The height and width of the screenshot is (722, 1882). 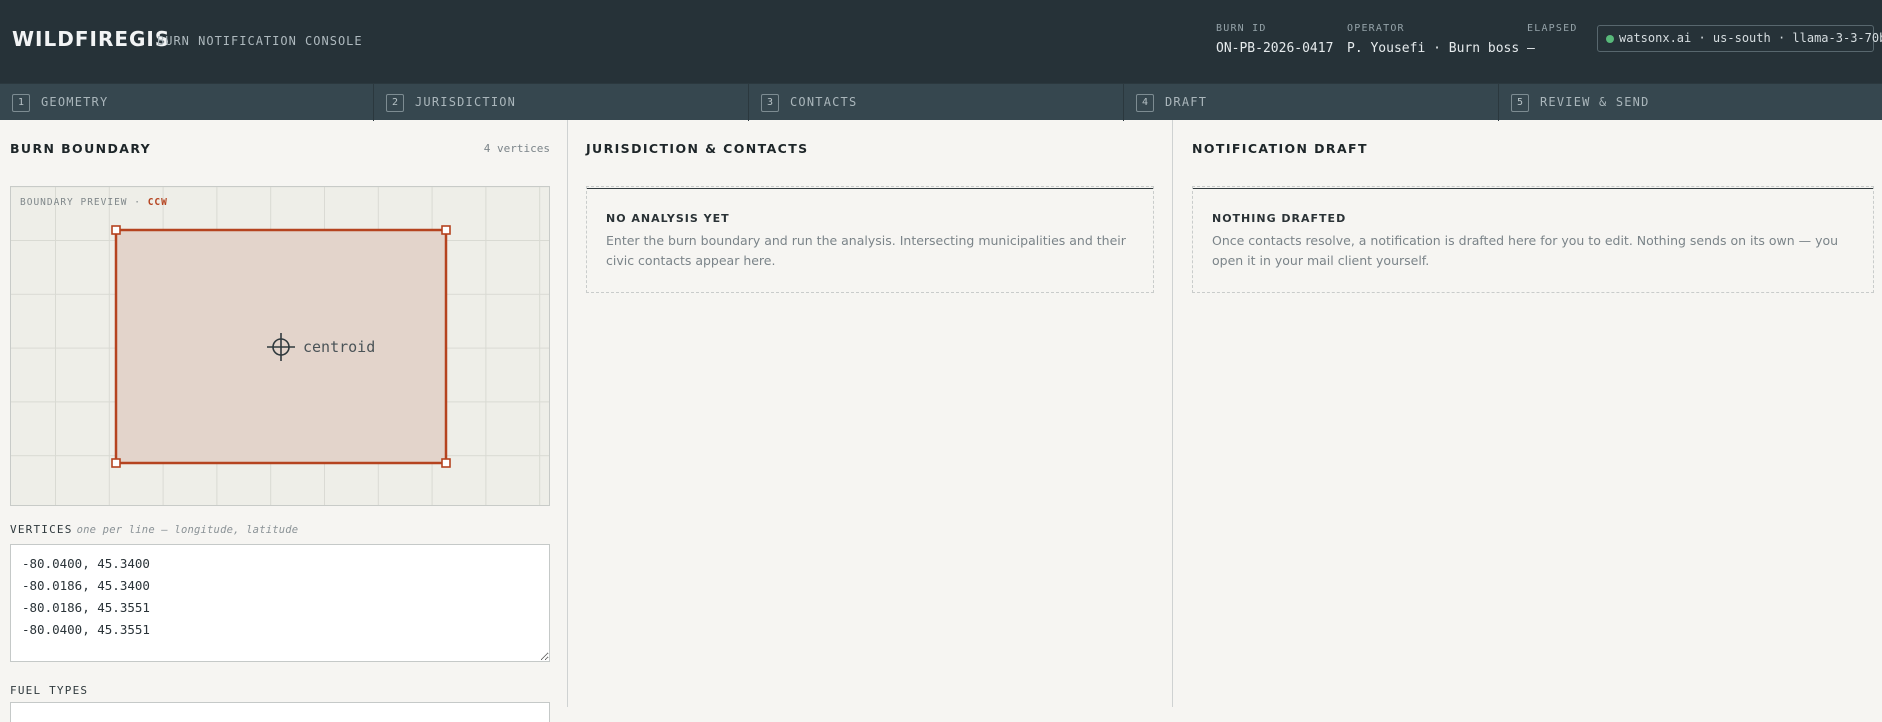 What do you see at coordinates (697, 148) in the screenshot?
I see `section-title: JURISDICTION & CONTACTS` at bounding box center [697, 148].